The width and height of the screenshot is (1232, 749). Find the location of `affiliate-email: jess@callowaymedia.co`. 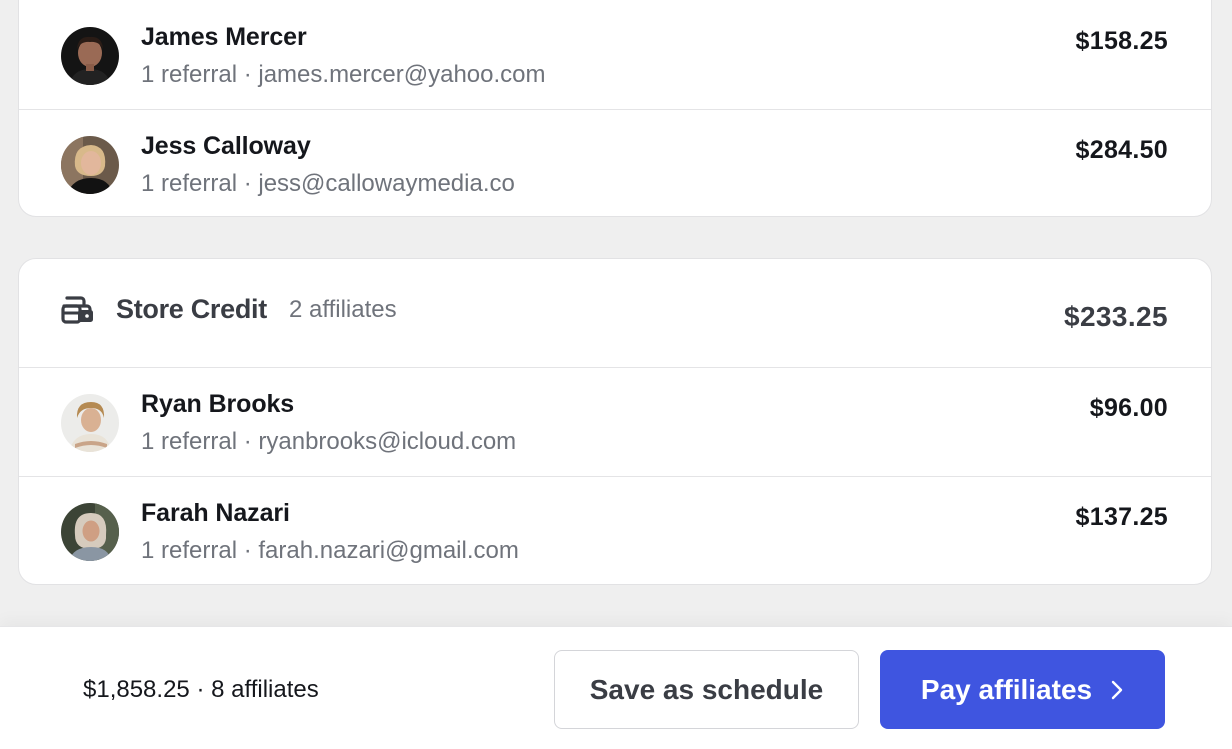

affiliate-email: jess@callowaymedia.co is located at coordinates (386, 183).